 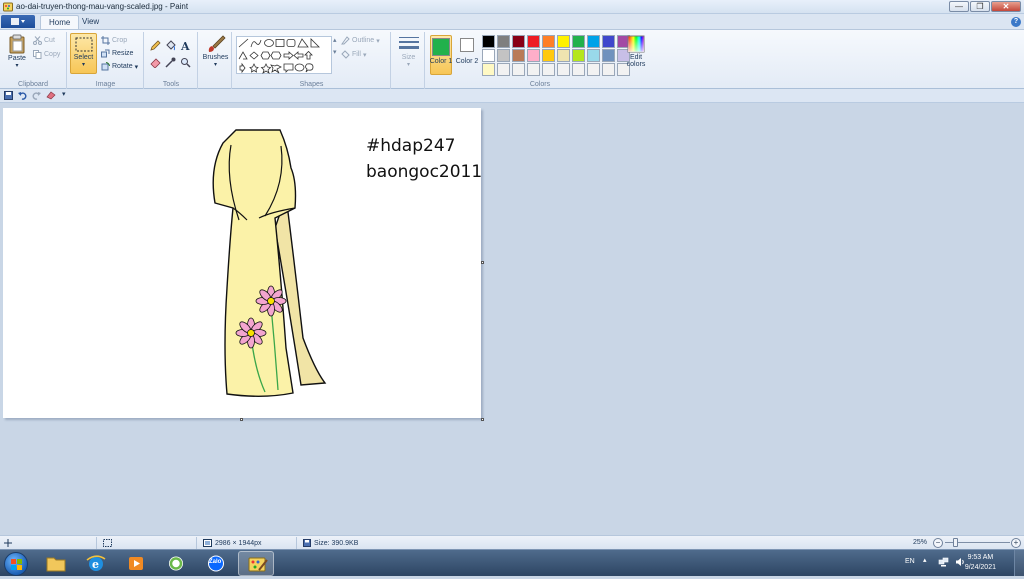 I want to click on show-desktop-button, so click(x=1019, y=563).